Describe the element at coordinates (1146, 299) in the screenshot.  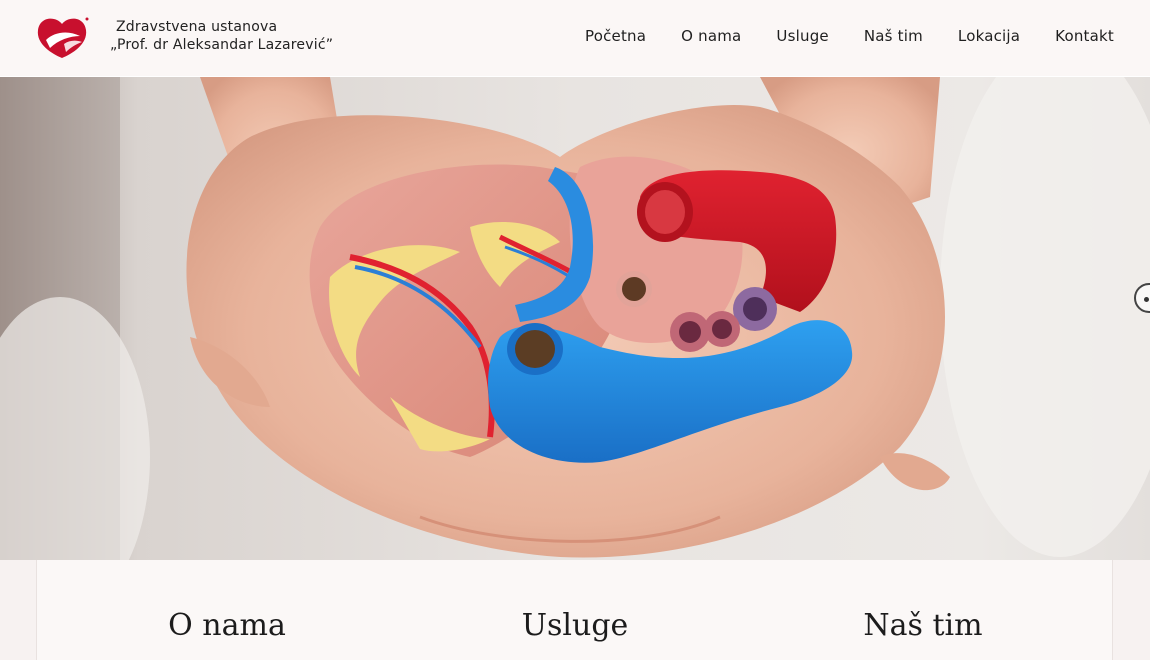
I see `chevron-right-icon` at that location.